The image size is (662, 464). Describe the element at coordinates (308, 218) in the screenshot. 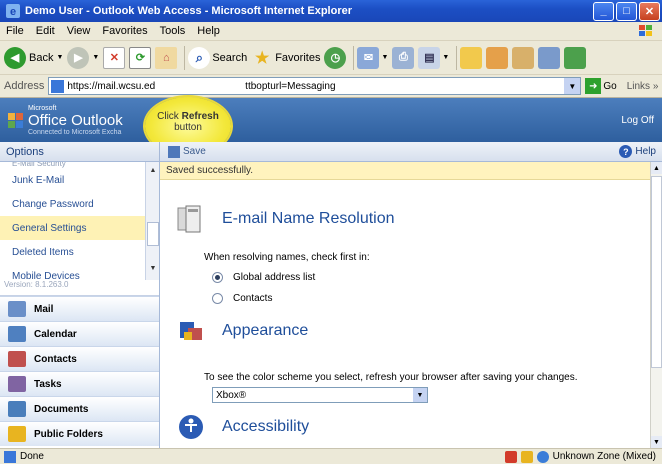

I see `email-resolution-heading: E-mail Name Resolution` at that location.